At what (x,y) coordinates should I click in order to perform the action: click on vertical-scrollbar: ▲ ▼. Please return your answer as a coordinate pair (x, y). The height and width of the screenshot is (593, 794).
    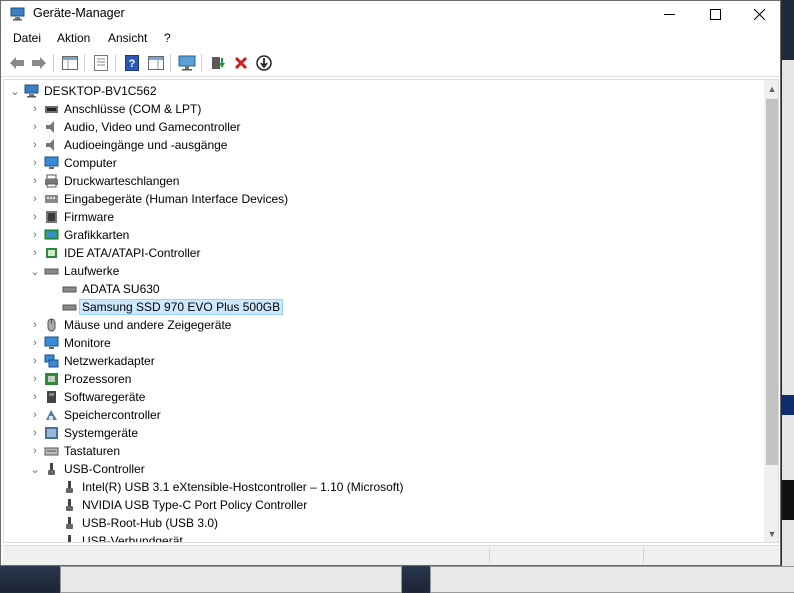
    Looking at the image, I should click on (771, 311).